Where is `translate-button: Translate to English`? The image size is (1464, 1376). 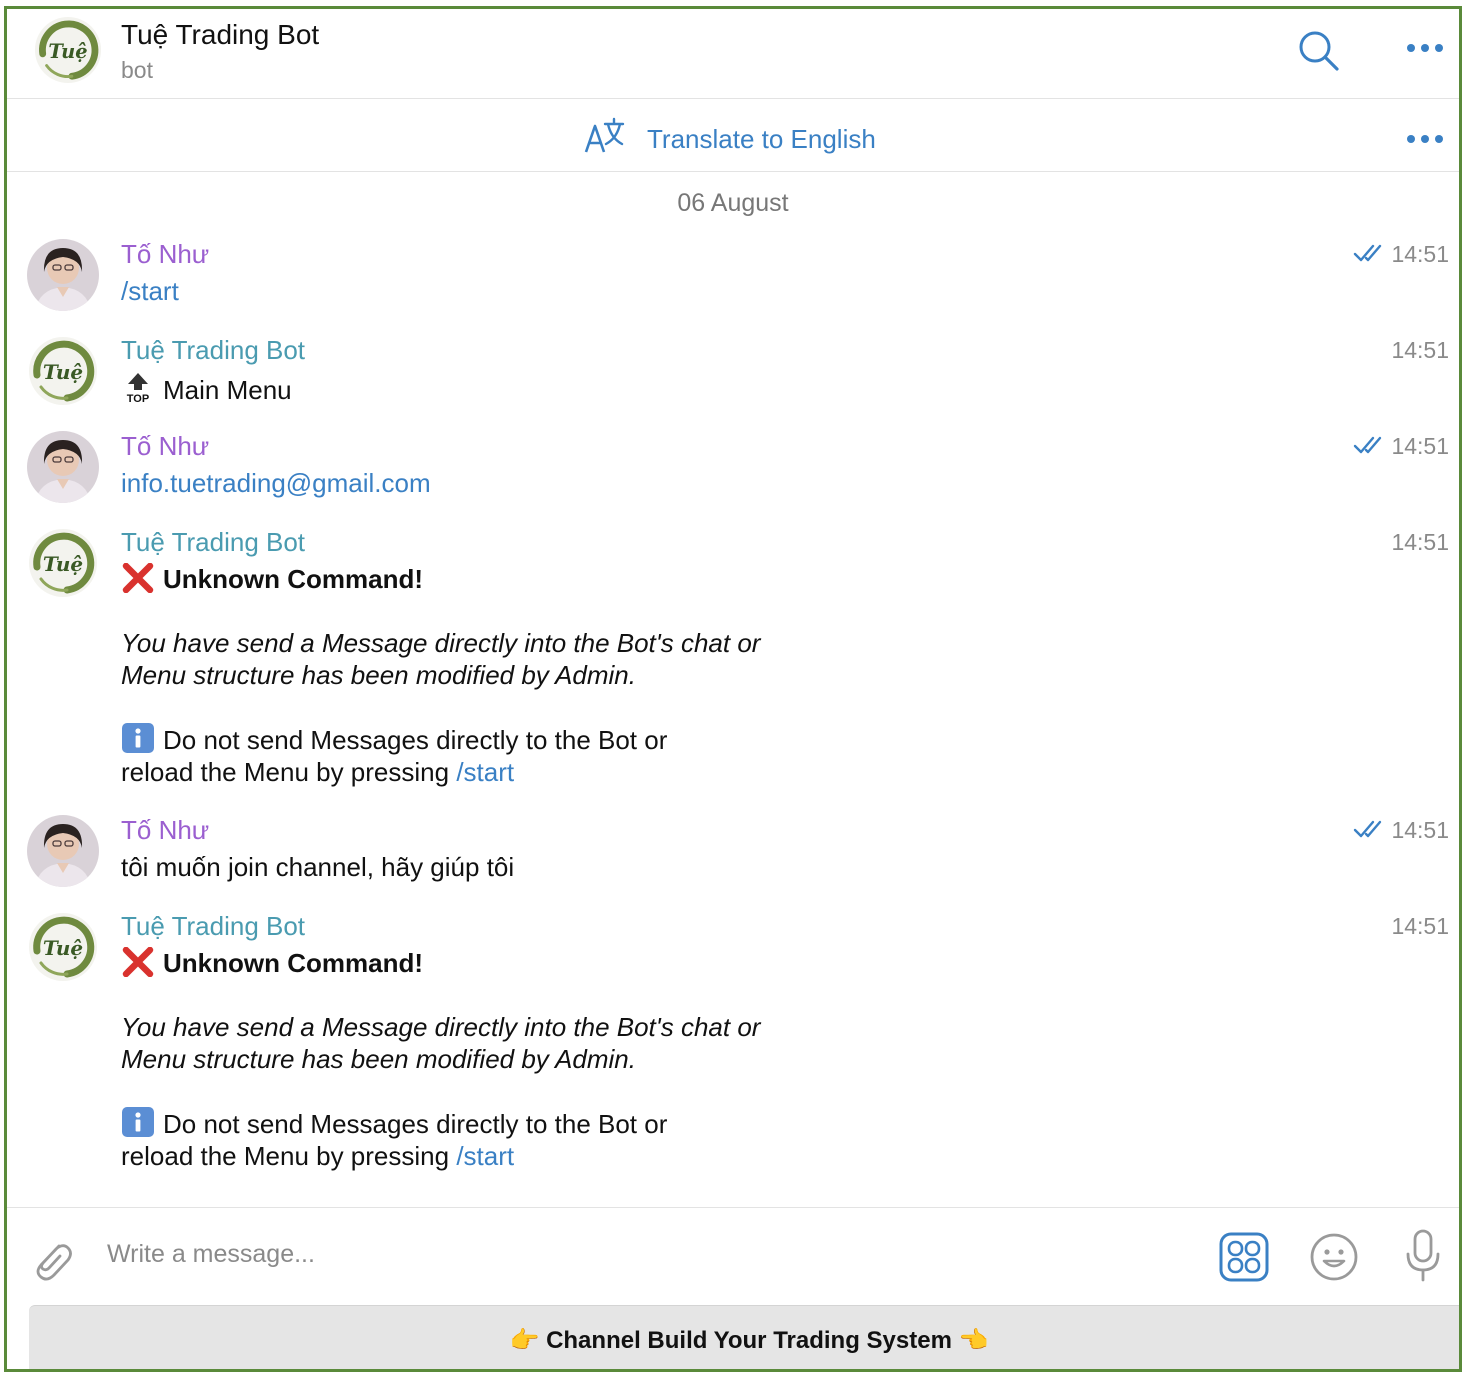
translate-button: Translate to English is located at coordinates (761, 139).